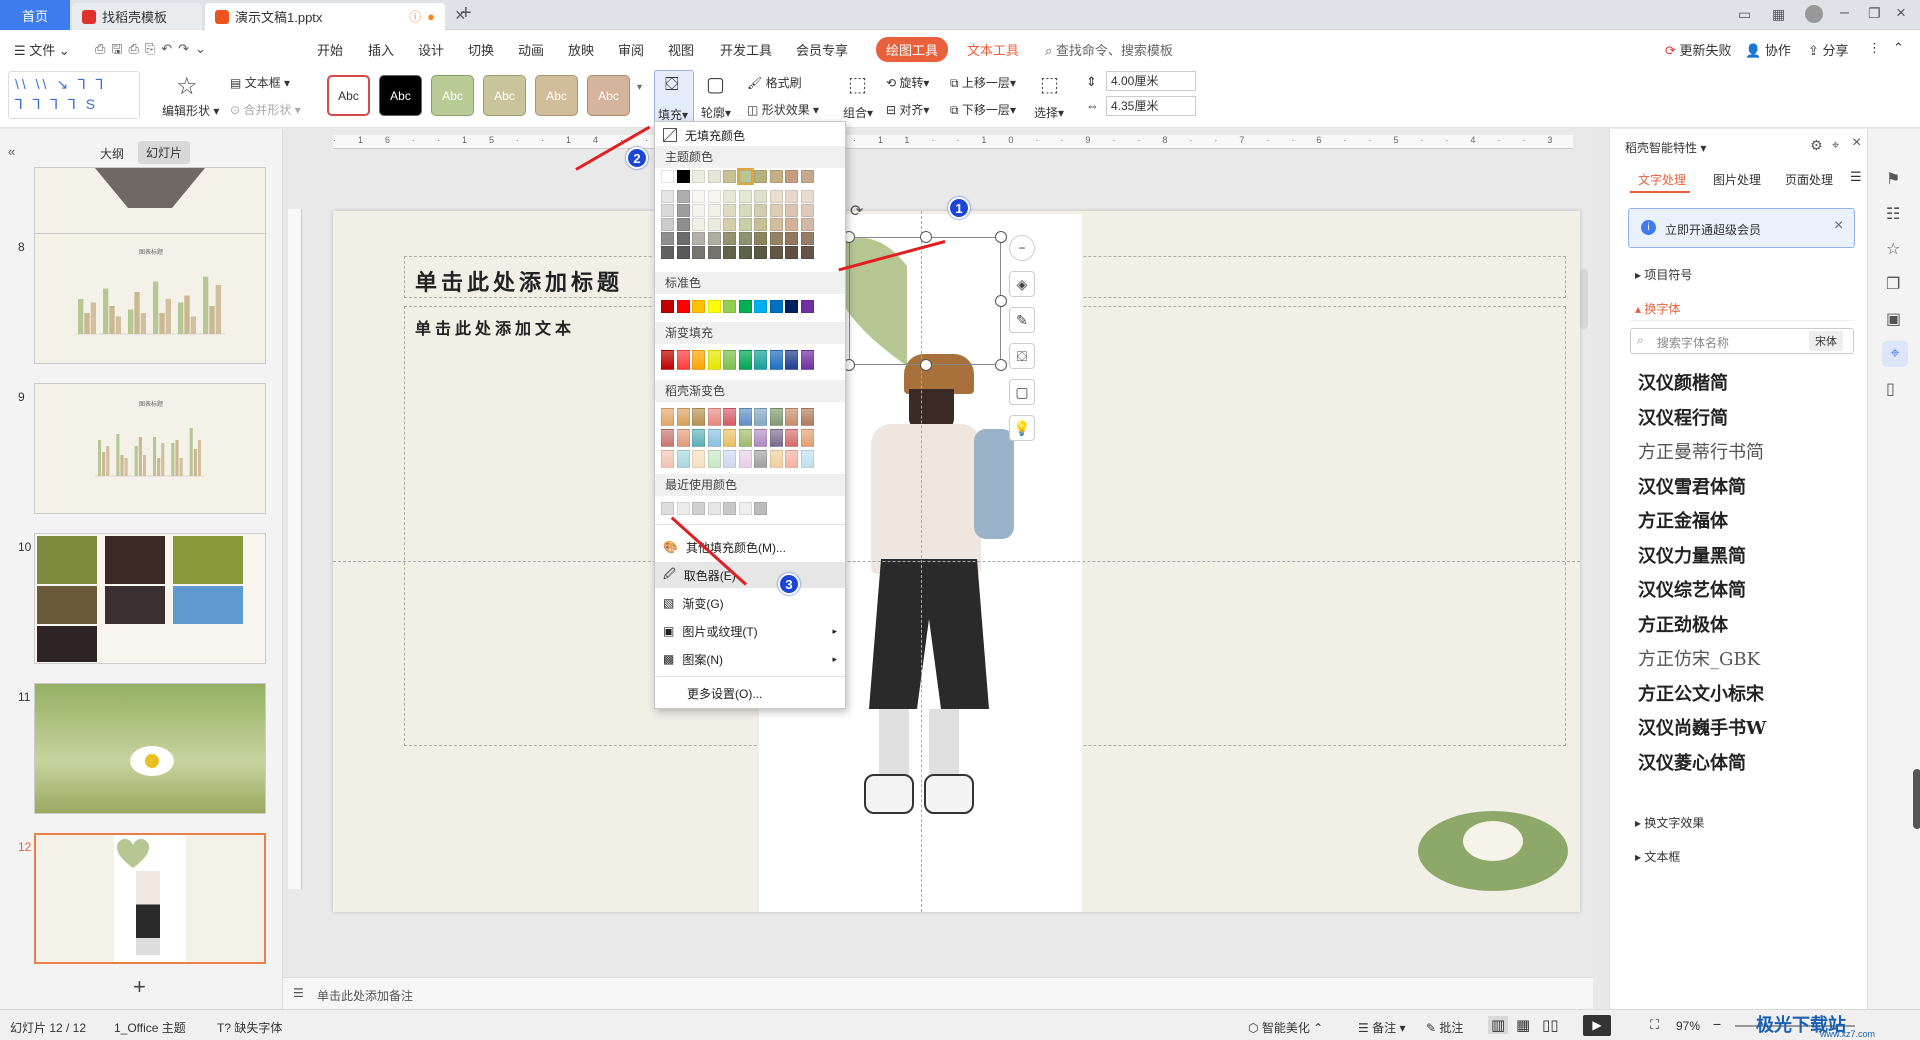  Describe the element at coordinates (1584, 299) in the screenshot. I see `vertical-scrollbar` at that location.